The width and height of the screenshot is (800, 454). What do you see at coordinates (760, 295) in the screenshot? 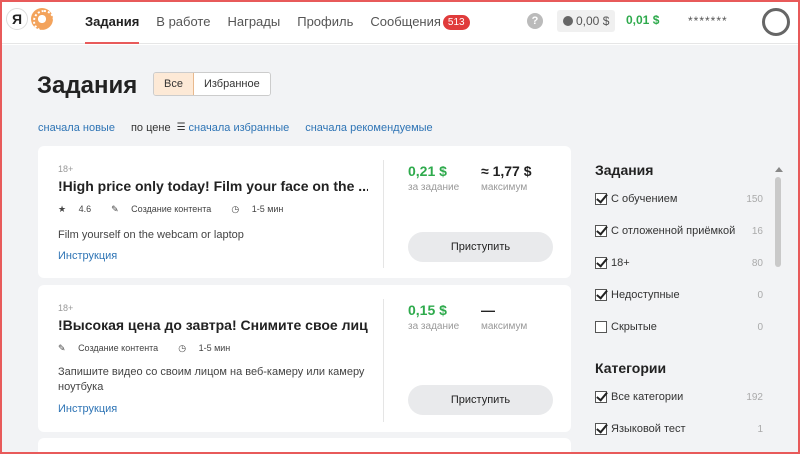
I see `filter-count: 0` at bounding box center [760, 295].